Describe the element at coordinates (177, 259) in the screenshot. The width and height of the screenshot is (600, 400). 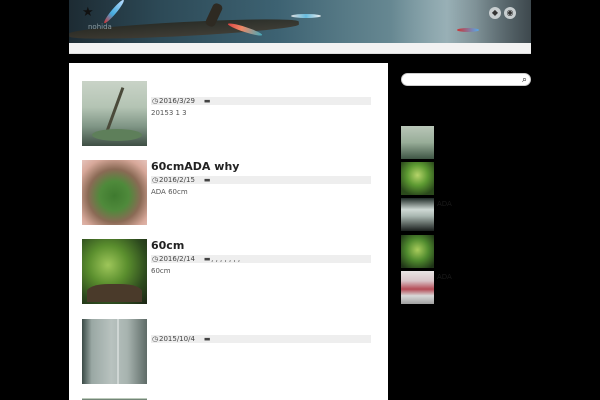
I see `post-date: 2016/2/14` at that location.